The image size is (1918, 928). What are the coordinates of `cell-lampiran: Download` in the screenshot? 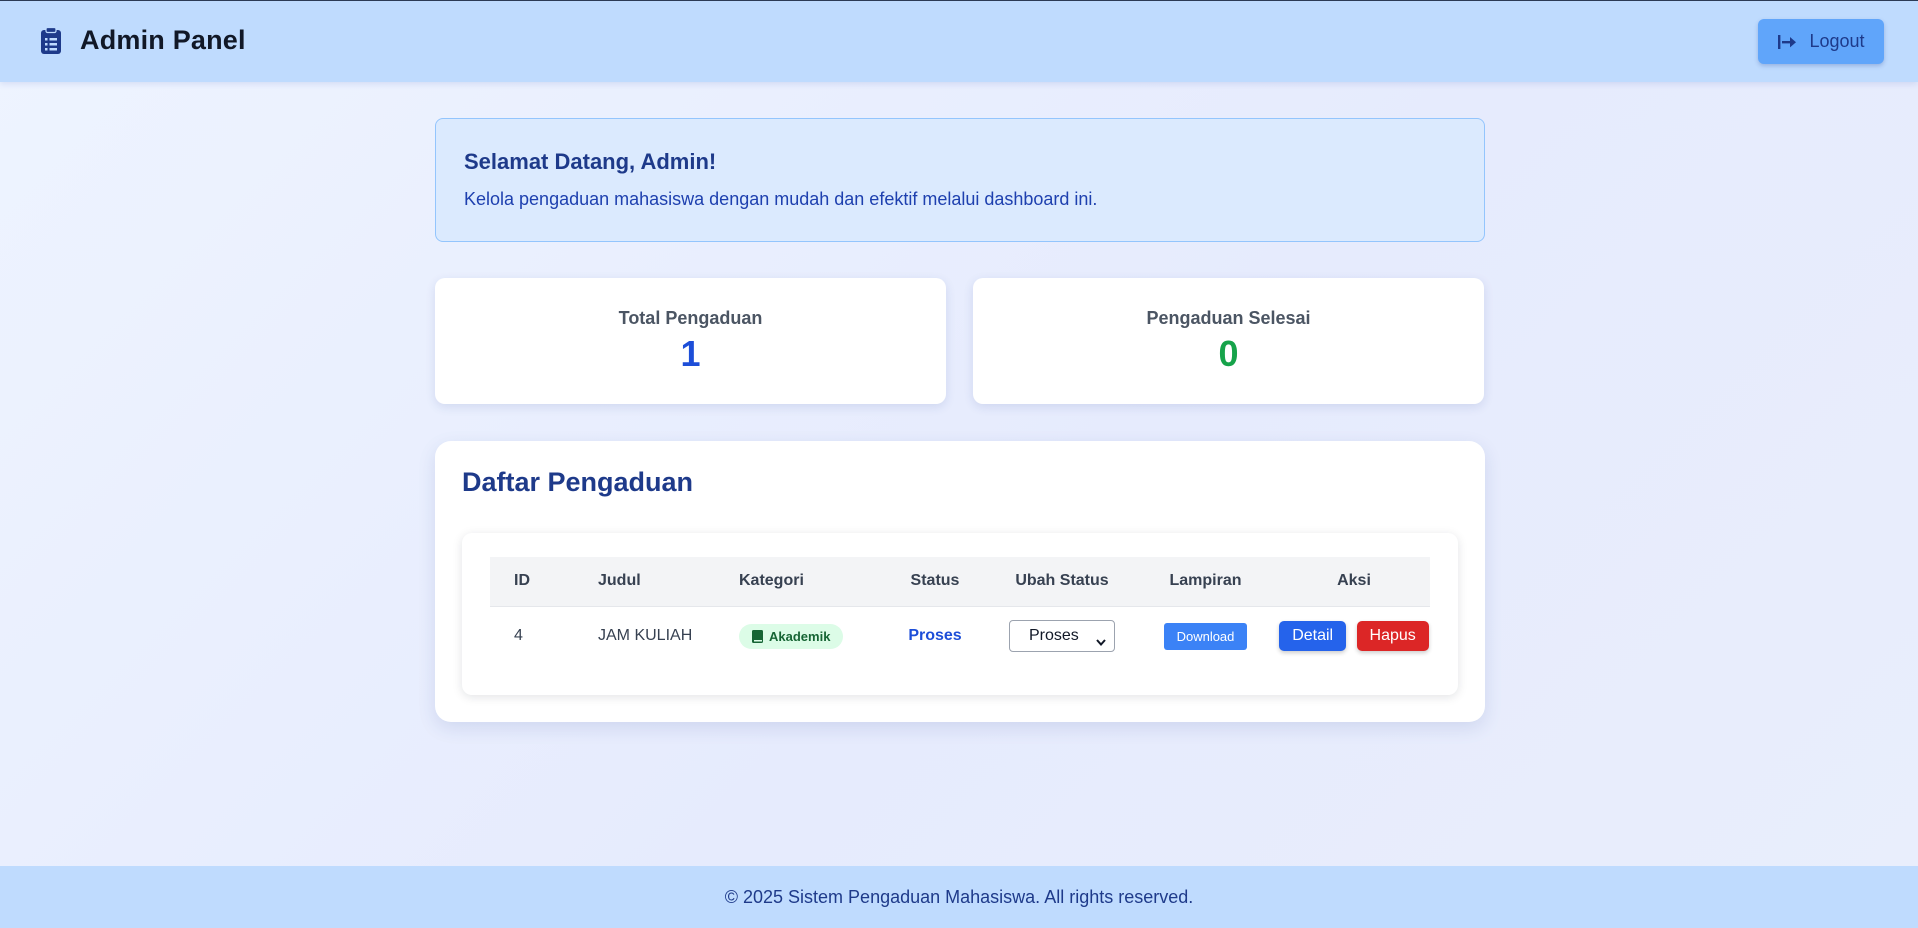 It's located at (1205, 636).